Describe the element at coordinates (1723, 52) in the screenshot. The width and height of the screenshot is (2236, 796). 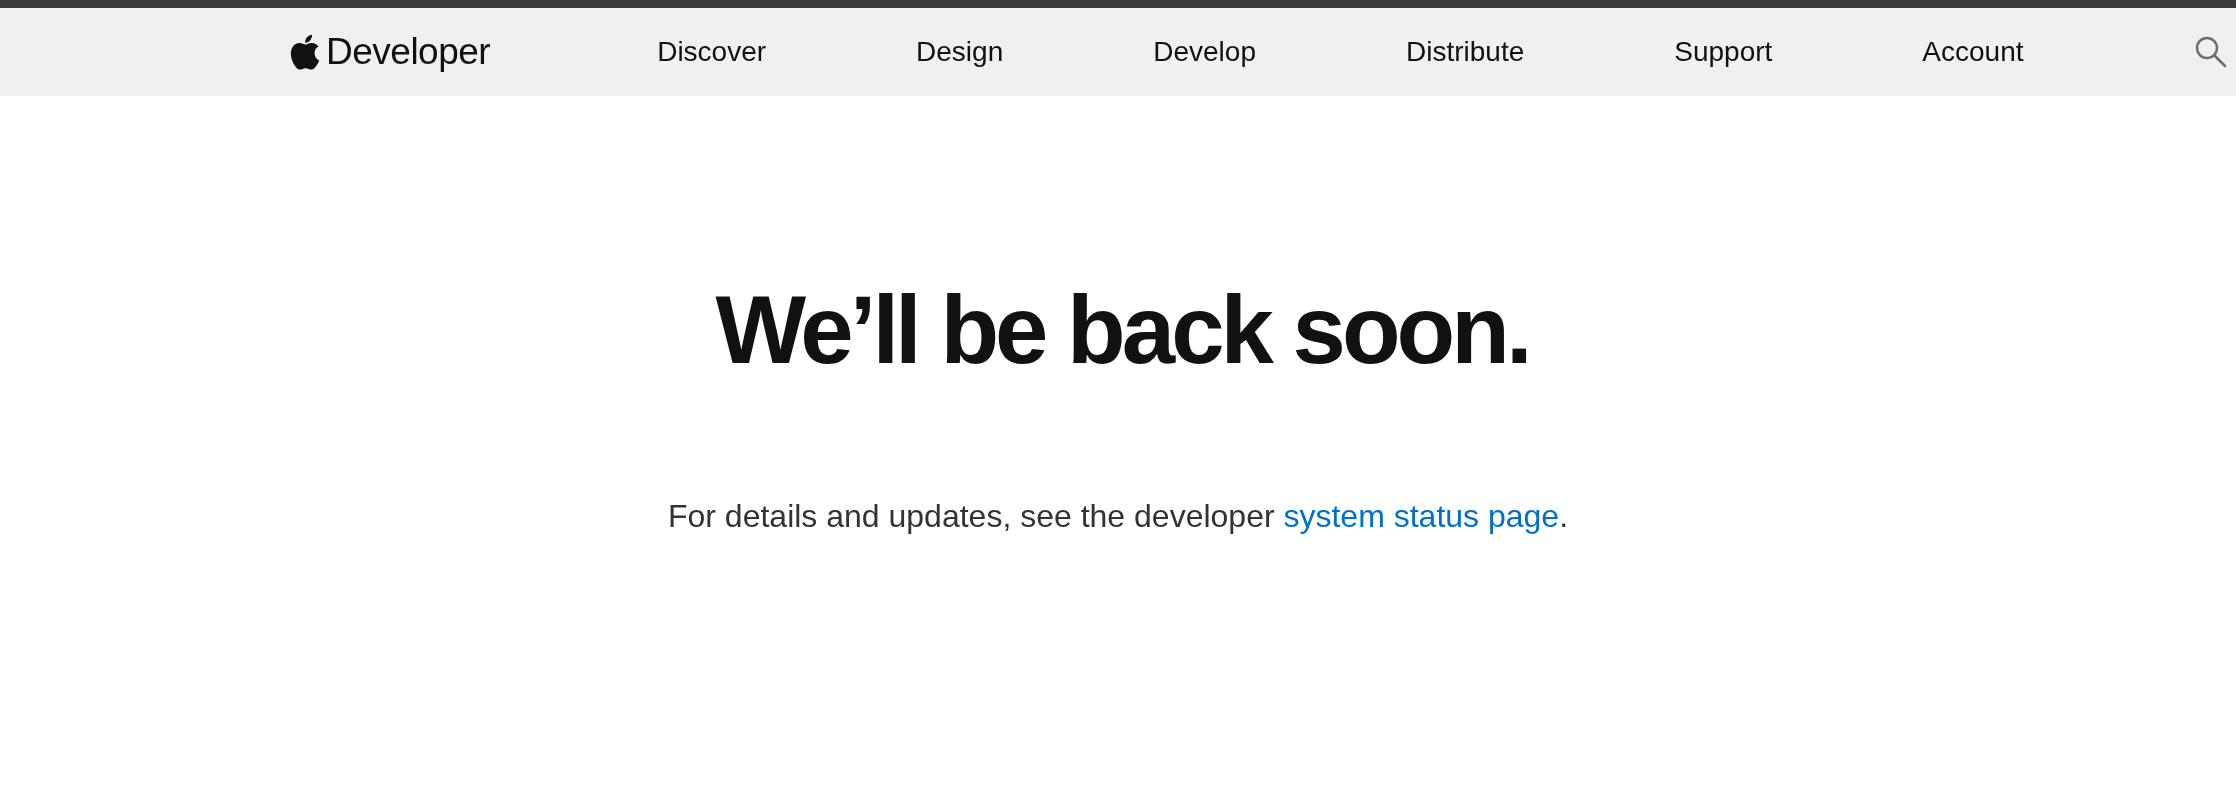
I see `nav-link: Support` at that location.